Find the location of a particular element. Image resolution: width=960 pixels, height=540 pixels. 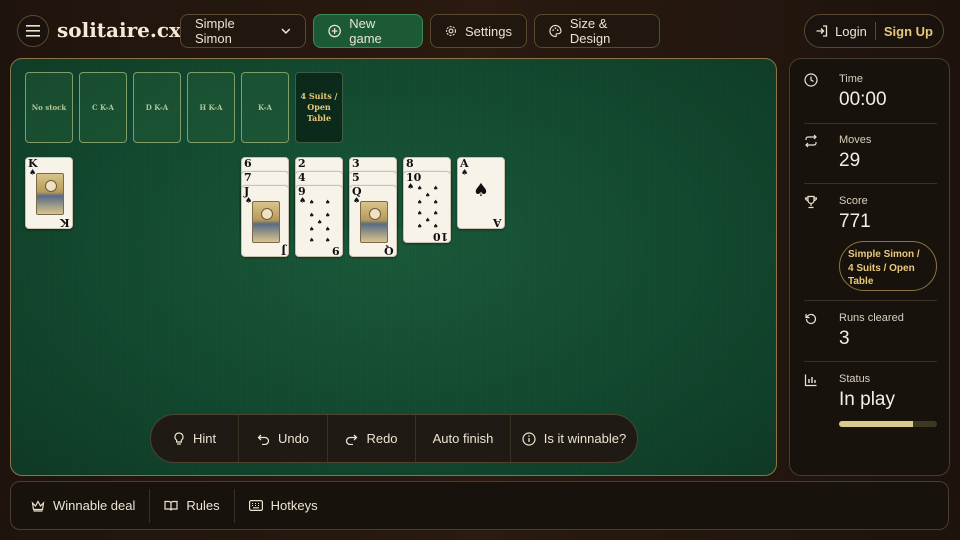

redo-icon is located at coordinates (352, 439).